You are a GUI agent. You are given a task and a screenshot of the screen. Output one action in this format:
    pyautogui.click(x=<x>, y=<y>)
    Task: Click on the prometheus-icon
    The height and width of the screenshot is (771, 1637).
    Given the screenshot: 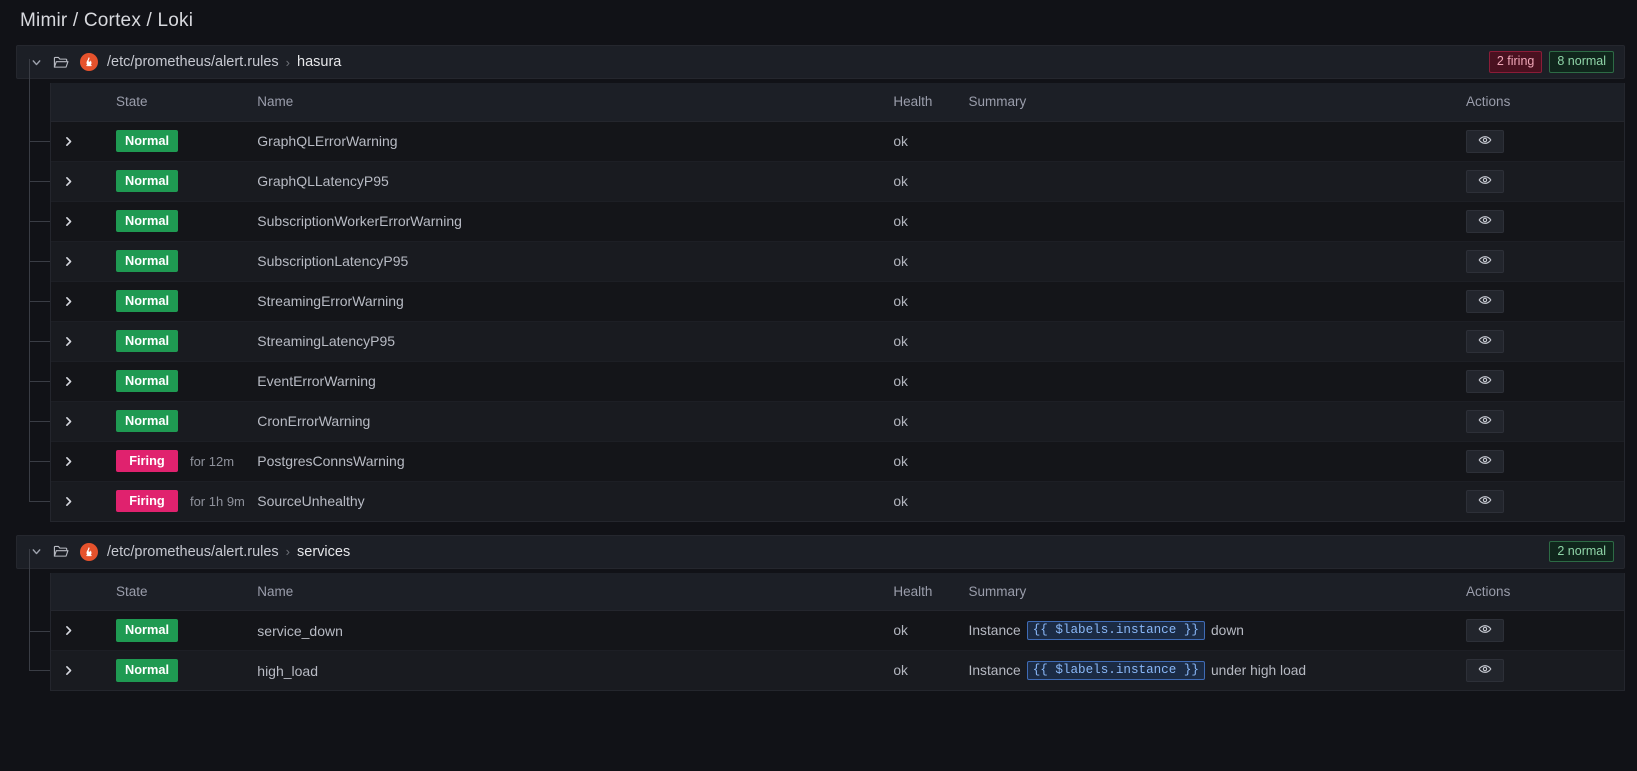 What is the action you would take?
    pyautogui.click(x=89, y=62)
    